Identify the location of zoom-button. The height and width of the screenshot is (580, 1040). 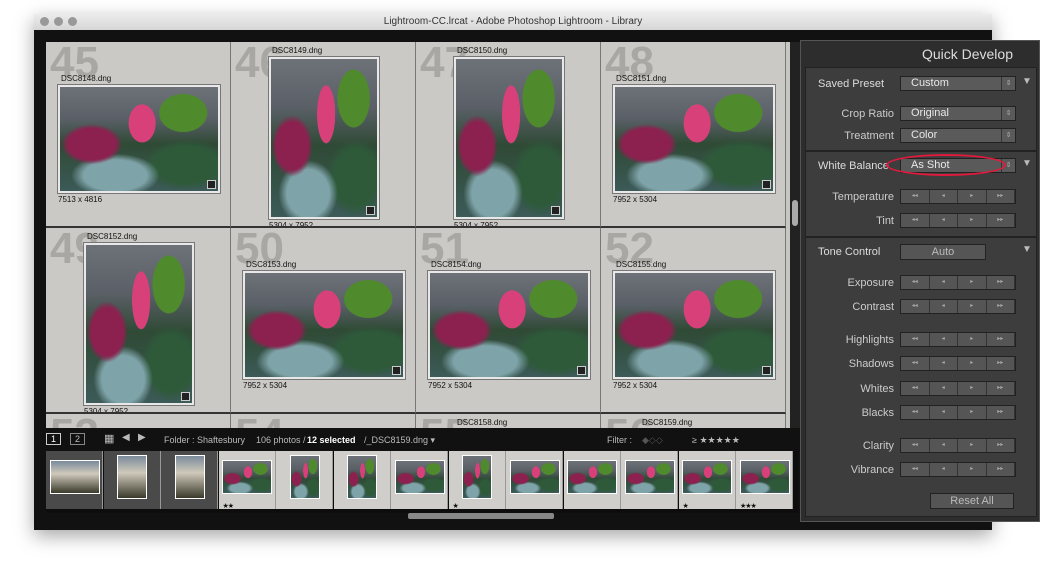
(72, 21).